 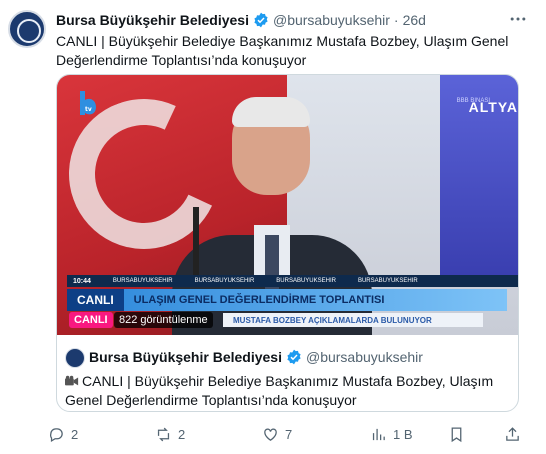 I want to click on bar-chart-icon, so click(x=378, y=434).